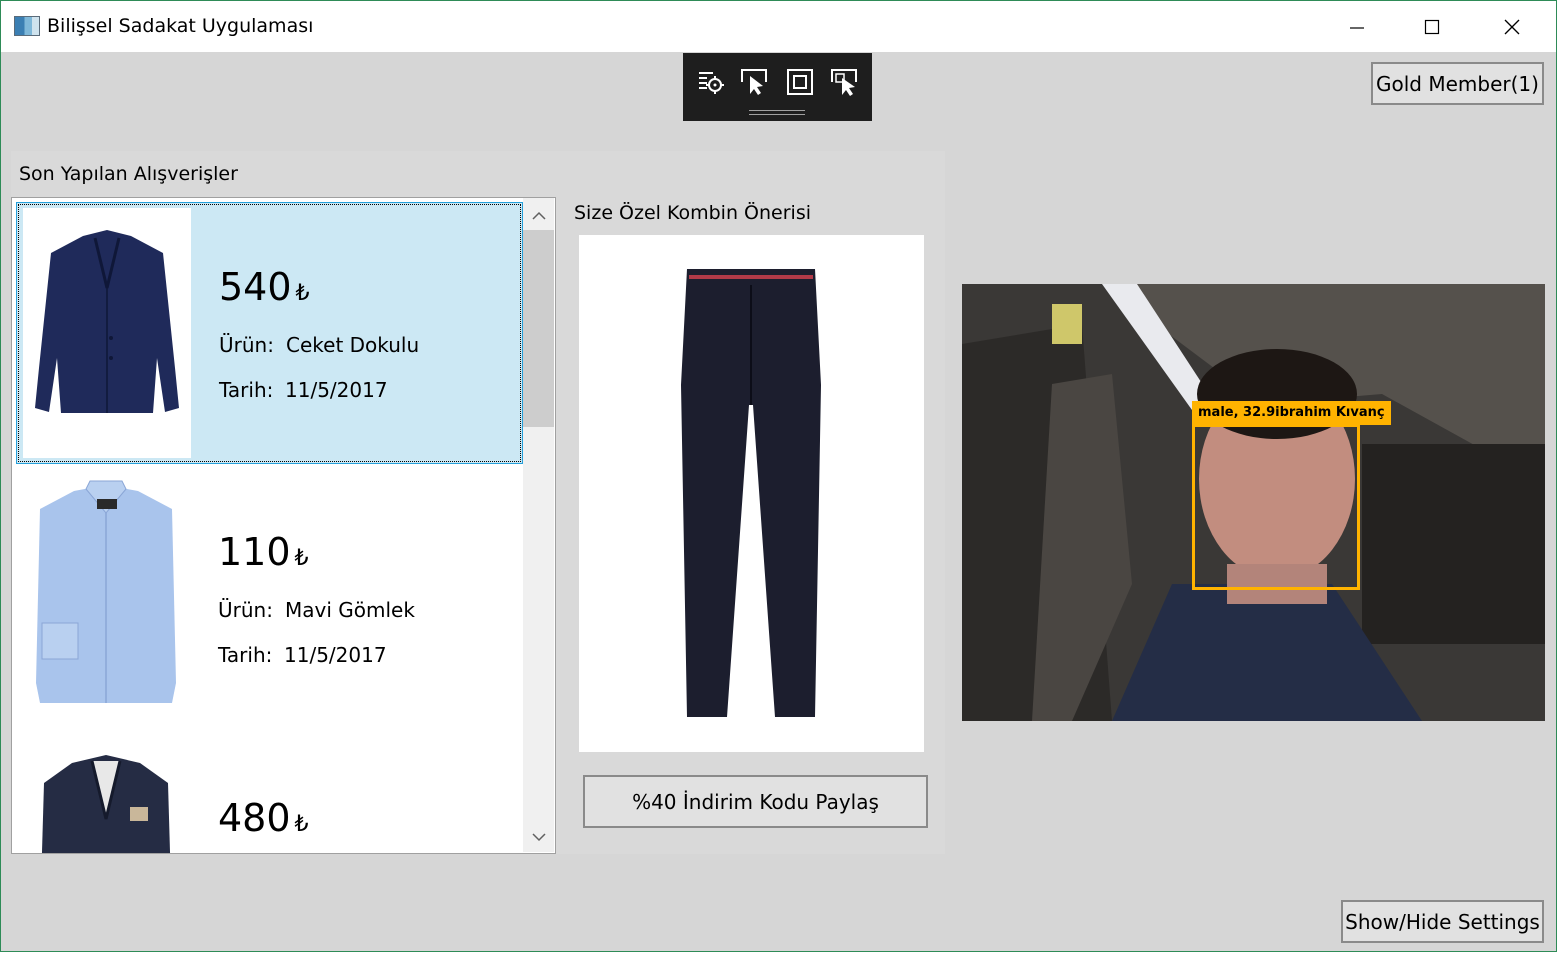 This screenshot has height=963, width=1557. I want to click on close-icon, so click(1512, 26).